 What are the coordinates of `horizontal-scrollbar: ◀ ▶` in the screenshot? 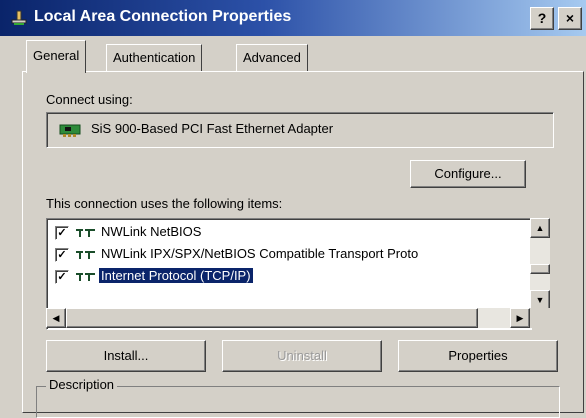 It's located at (288, 318).